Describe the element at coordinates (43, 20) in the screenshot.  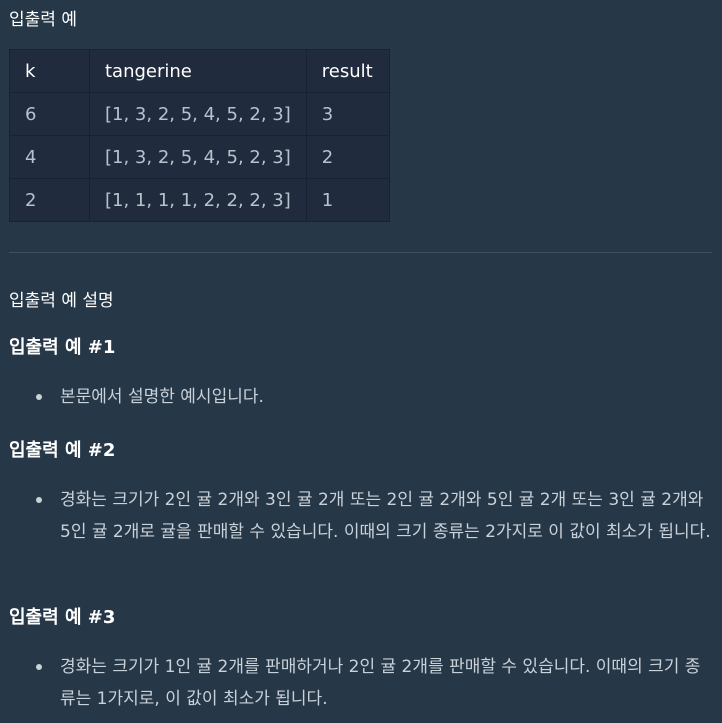
I see `io-example-title: 입출력 예` at that location.